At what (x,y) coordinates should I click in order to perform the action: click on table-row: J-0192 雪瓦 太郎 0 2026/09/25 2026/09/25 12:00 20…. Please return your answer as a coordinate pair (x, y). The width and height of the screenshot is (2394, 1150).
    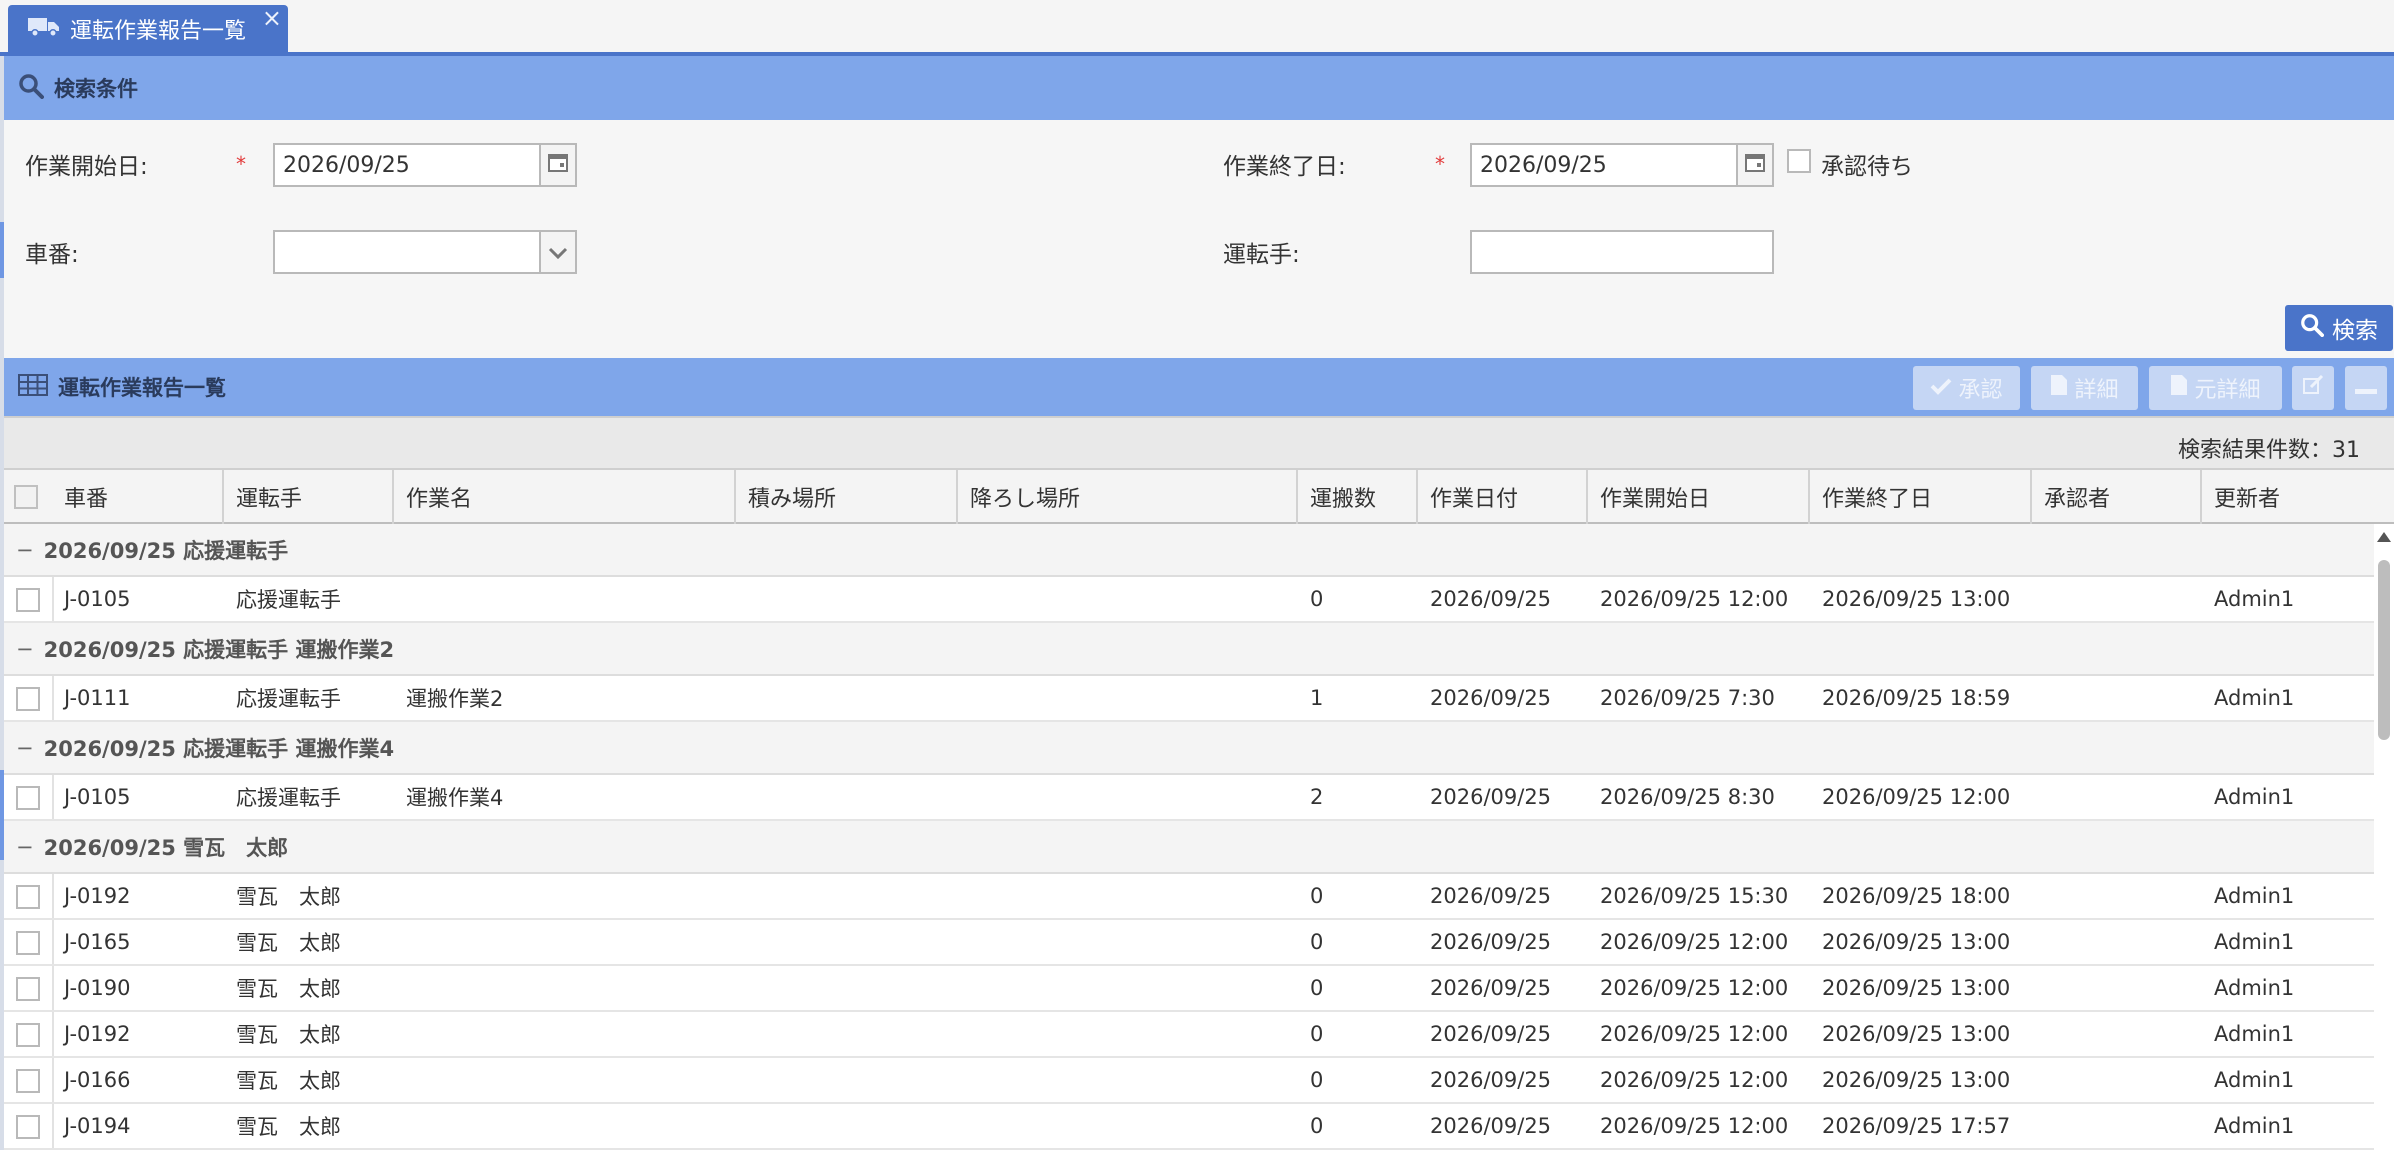
    Looking at the image, I should click on (1189, 1035).